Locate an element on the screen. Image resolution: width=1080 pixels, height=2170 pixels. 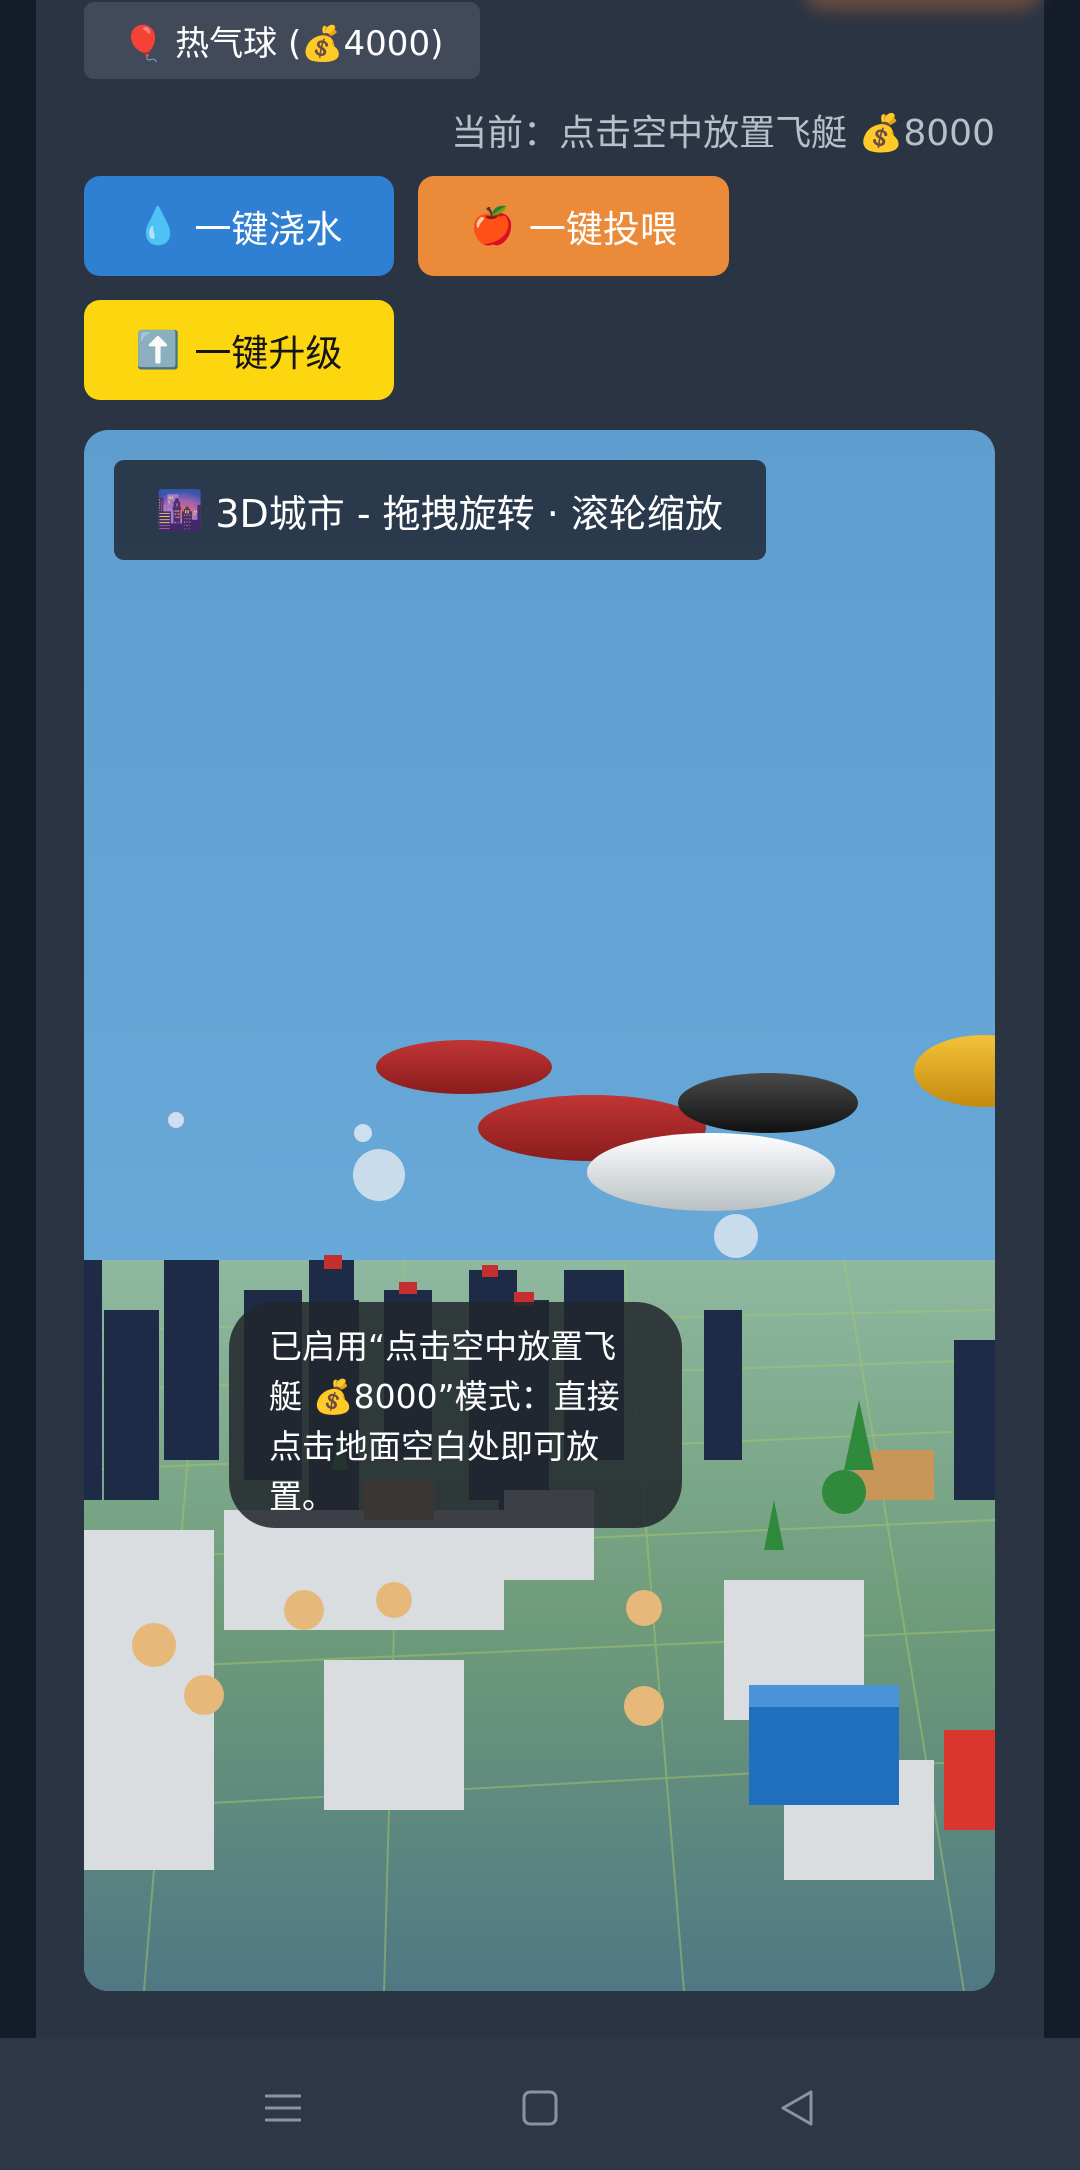
top-orange-glow is located at coordinates (922, 5).